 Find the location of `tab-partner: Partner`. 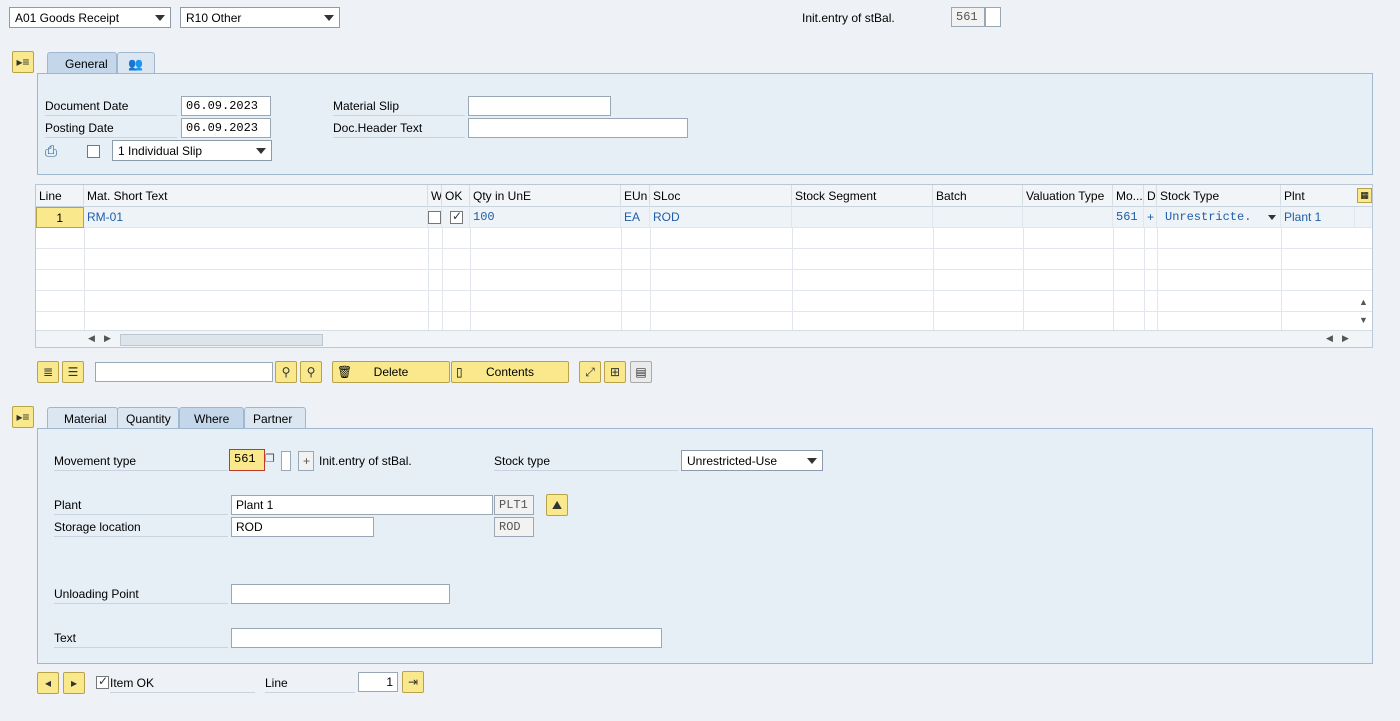

tab-partner: Partner is located at coordinates (275, 418).